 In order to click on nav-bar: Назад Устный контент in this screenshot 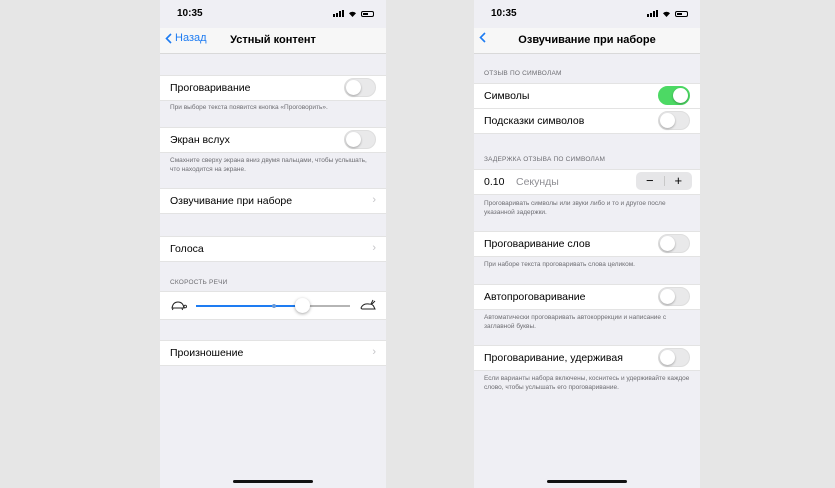, I will do `click(273, 41)`.